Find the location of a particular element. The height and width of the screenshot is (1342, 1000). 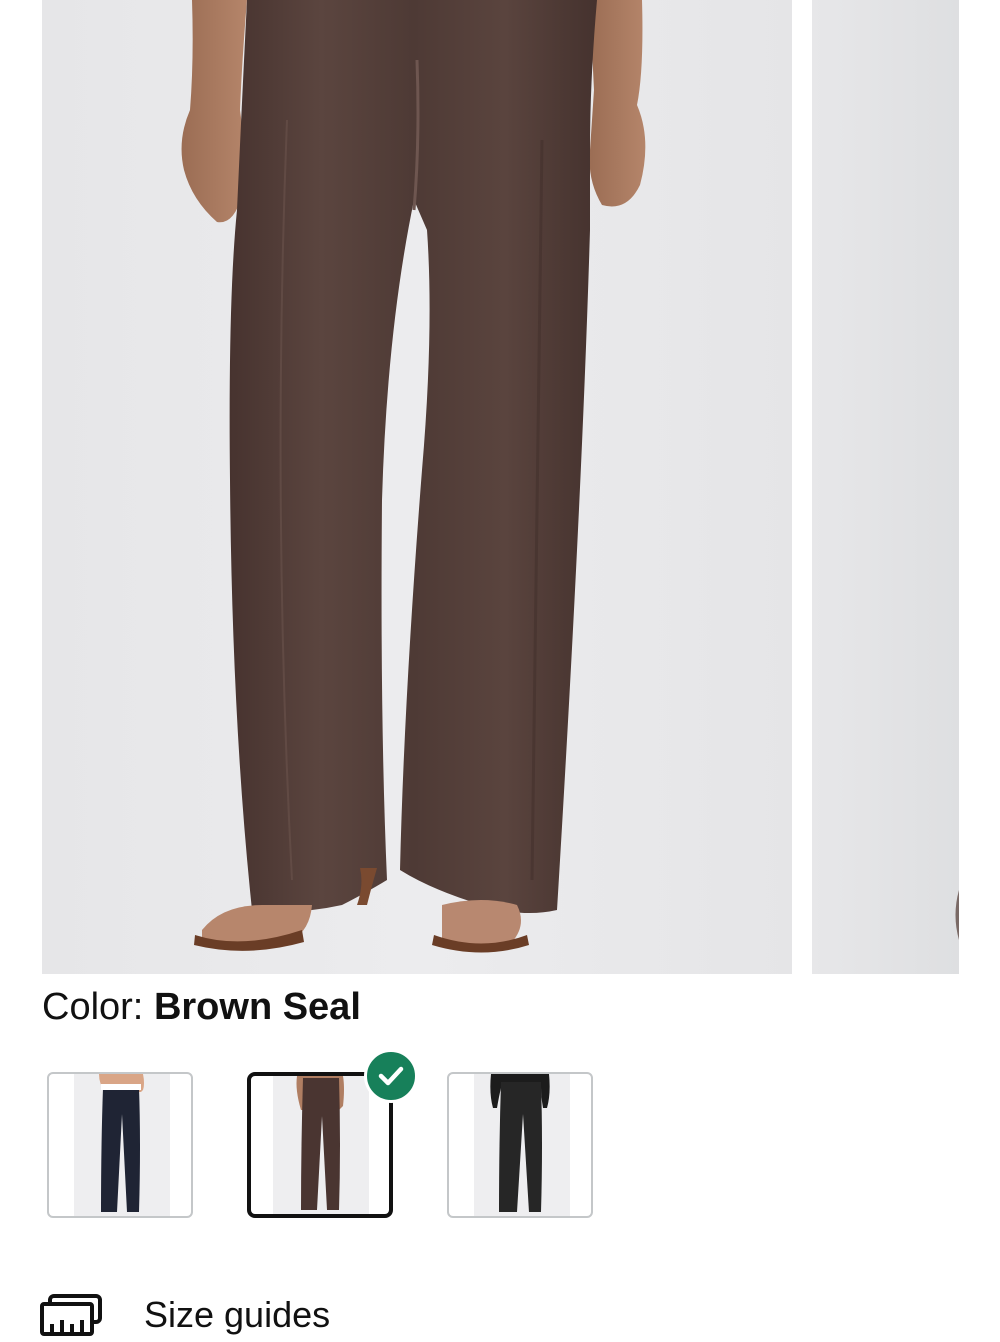

swatch-navy-image is located at coordinates (122, 1145).